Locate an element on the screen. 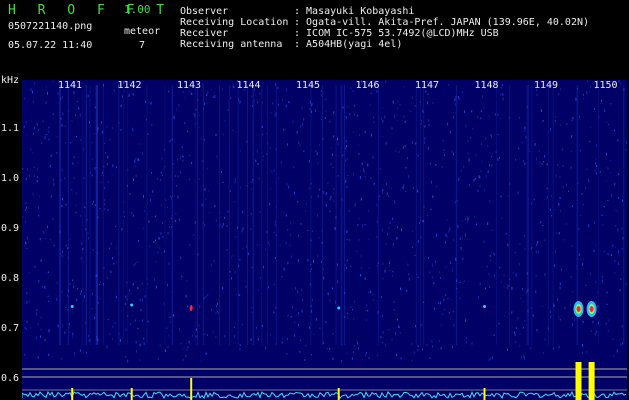 The height and width of the screenshot is (400, 629). y-tick-label: 1.0 is located at coordinates (10, 178).